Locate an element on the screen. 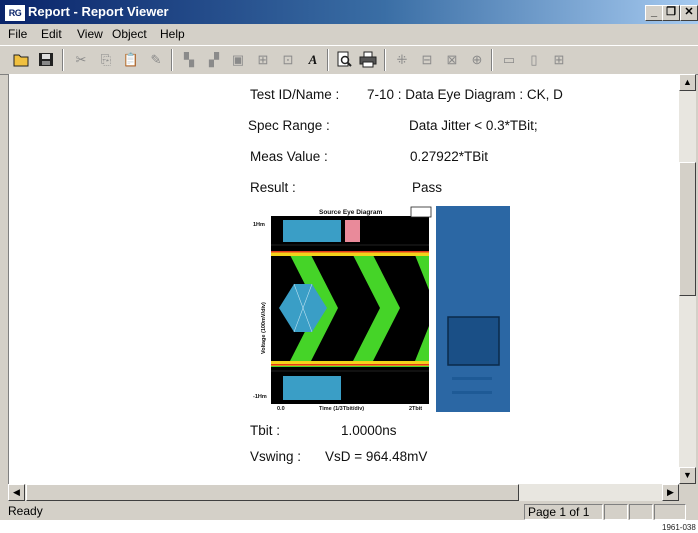 Image resolution: width=698 pixels, height=533 pixels. status-page-pane: Page 1 of 1 is located at coordinates (563, 512).